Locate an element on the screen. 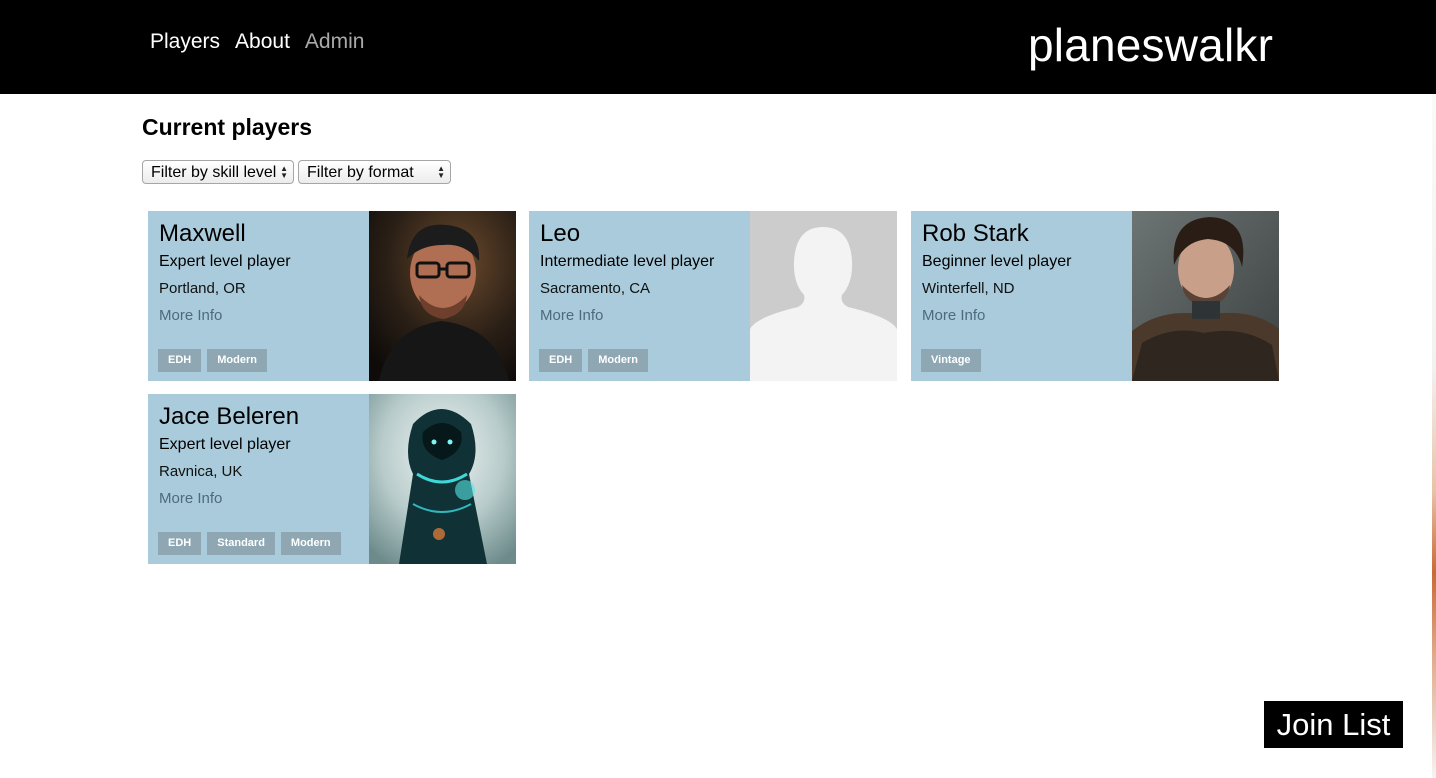 The width and height of the screenshot is (1436, 778). brand-logo: planeswalkr is located at coordinates (1150, 45).